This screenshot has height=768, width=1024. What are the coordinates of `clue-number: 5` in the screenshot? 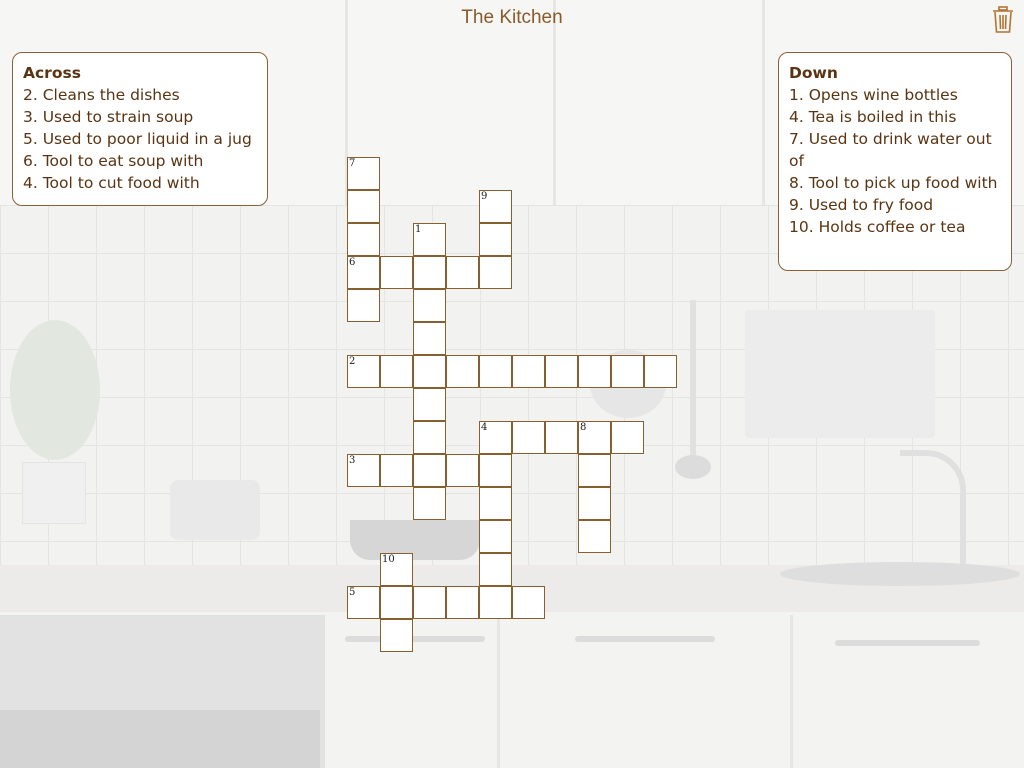 It's located at (352, 592).